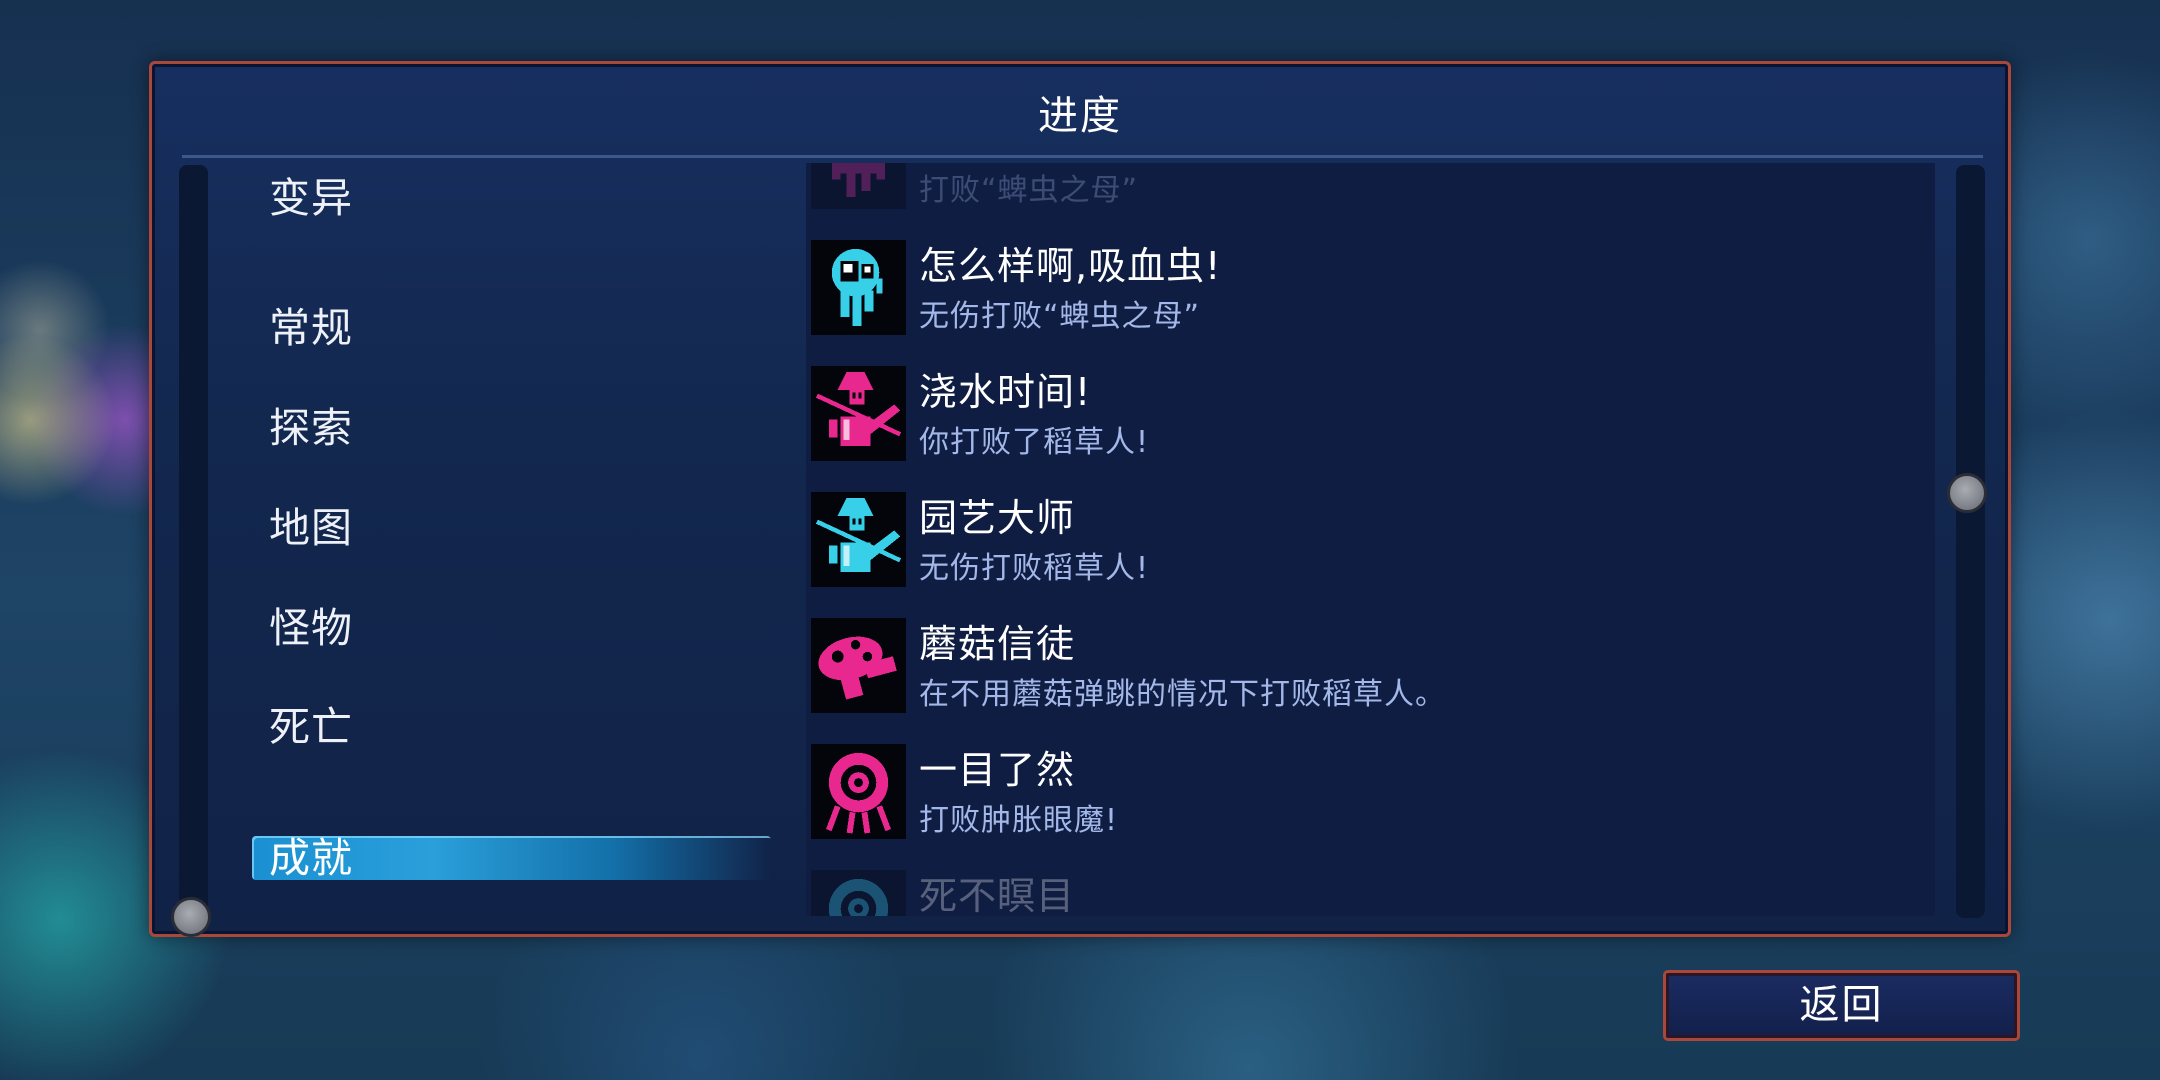 The height and width of the screenshot is (1080, 2160). I want to click on achievement-description: 打败肿胀眼魔!, so click(1019, 820).